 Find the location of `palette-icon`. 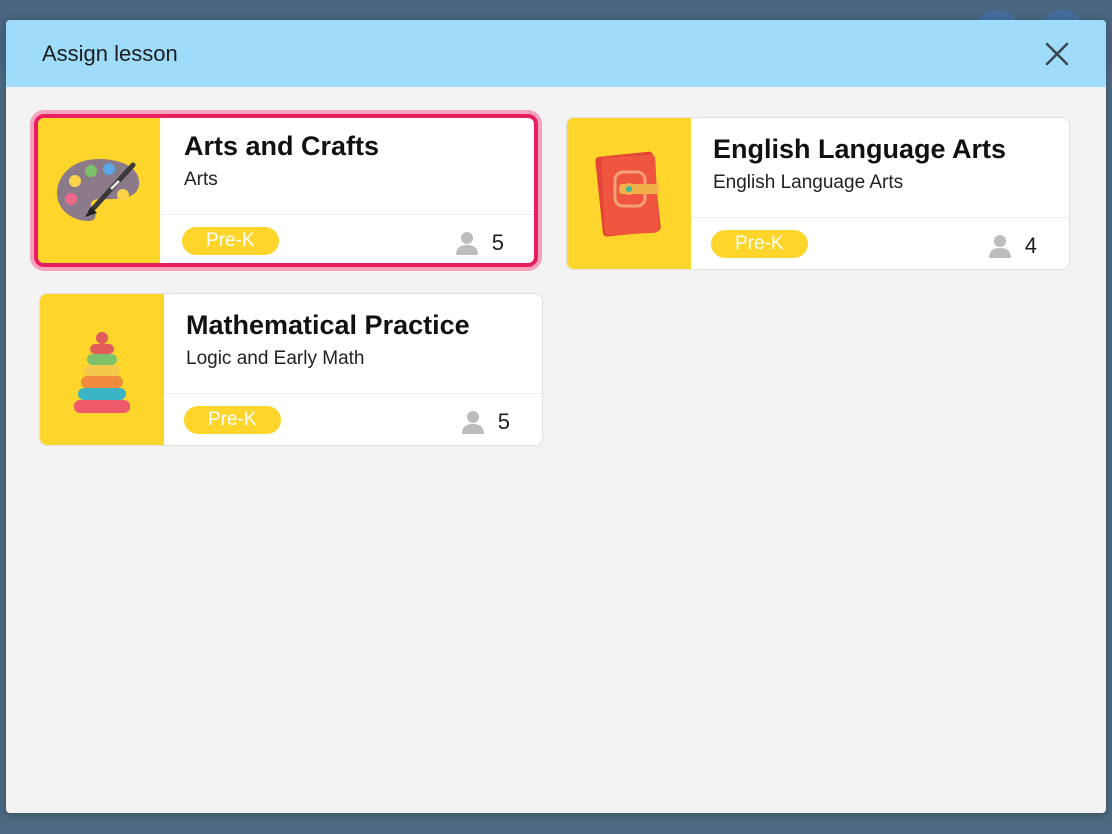

palette-icon is located at coordinates (98, 189).